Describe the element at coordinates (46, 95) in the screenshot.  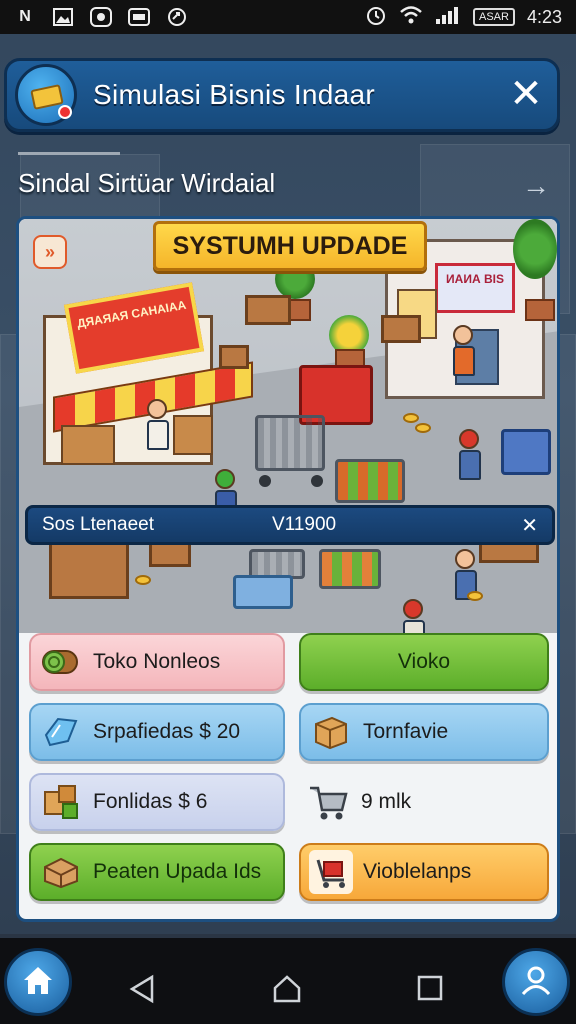
I see `gold-bar-logo-icon` at that location.